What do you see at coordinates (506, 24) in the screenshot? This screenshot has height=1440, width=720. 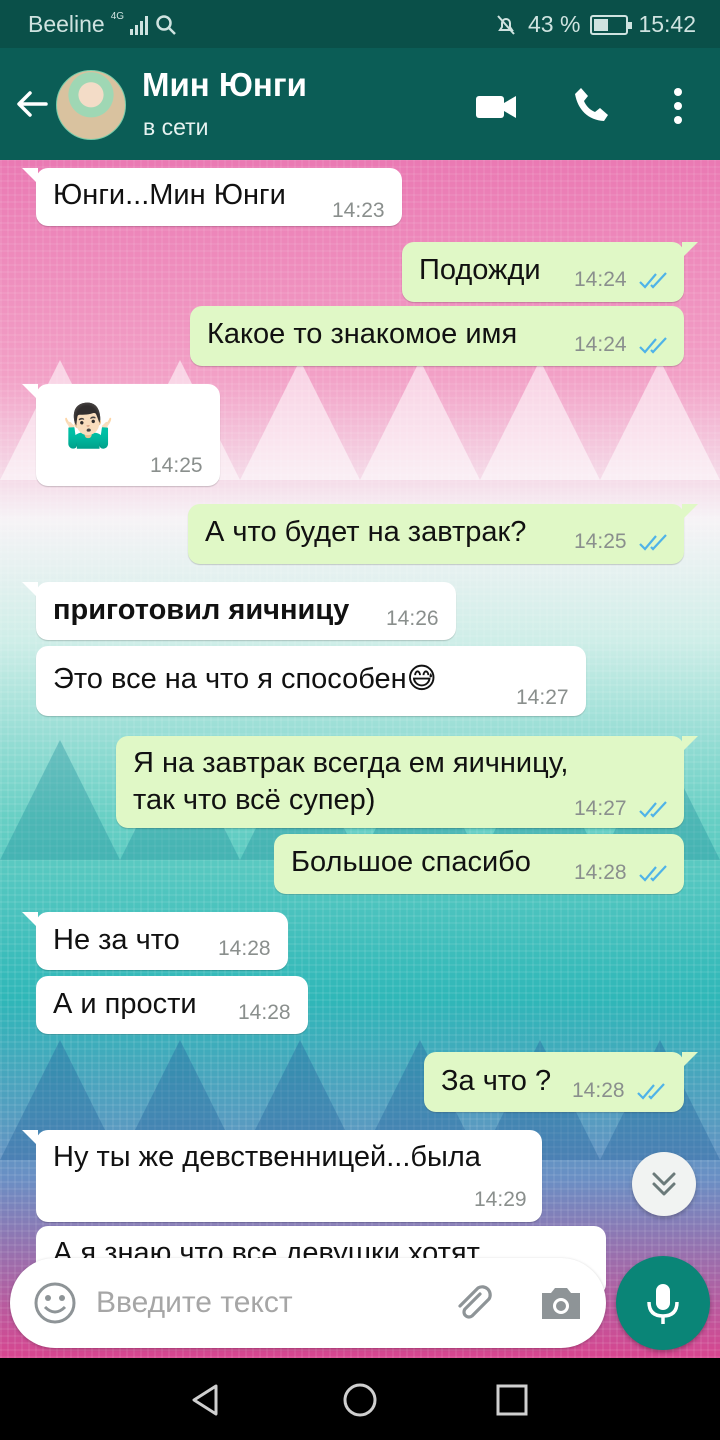 I see `mute-bell-icon` at bounding box center [506, 24].